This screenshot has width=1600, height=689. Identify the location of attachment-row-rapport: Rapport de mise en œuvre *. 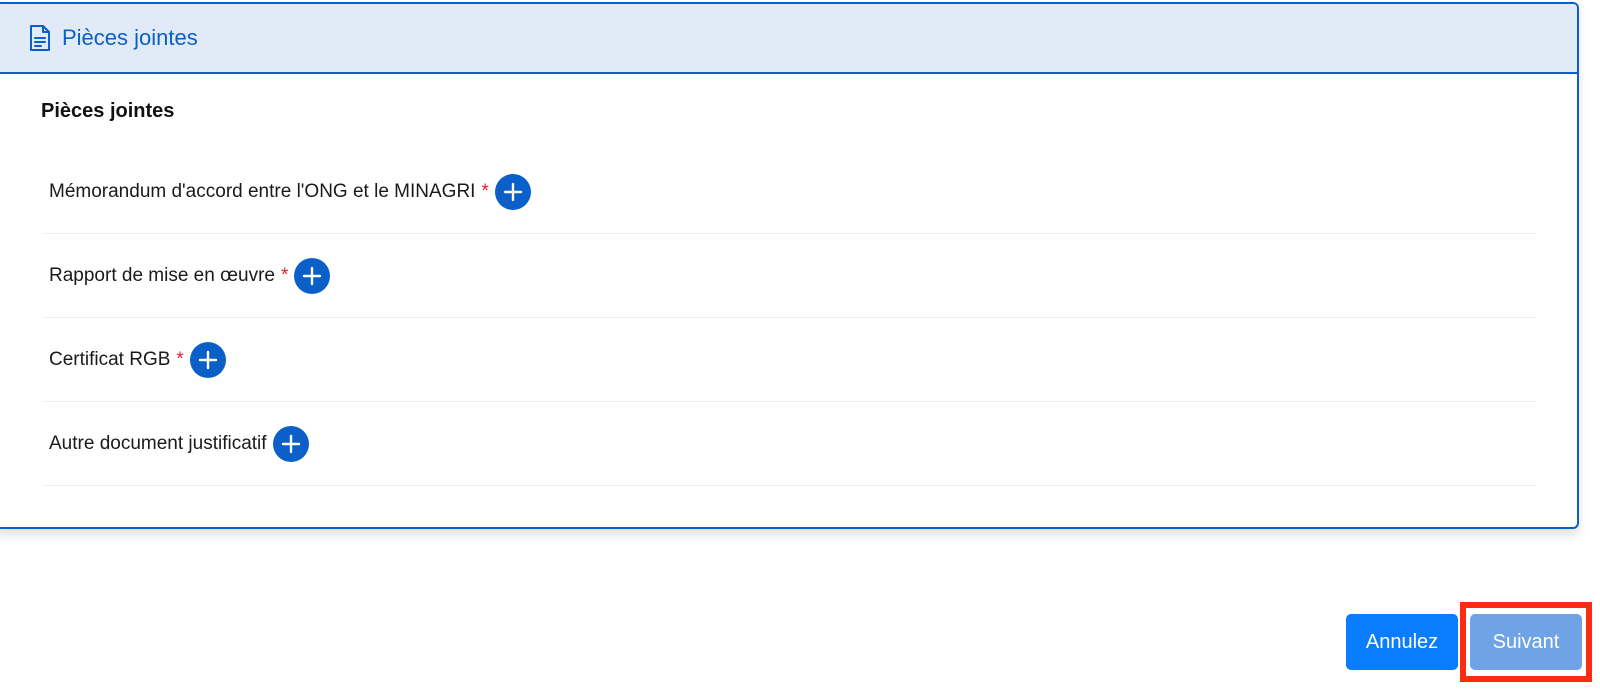
(789, 276).